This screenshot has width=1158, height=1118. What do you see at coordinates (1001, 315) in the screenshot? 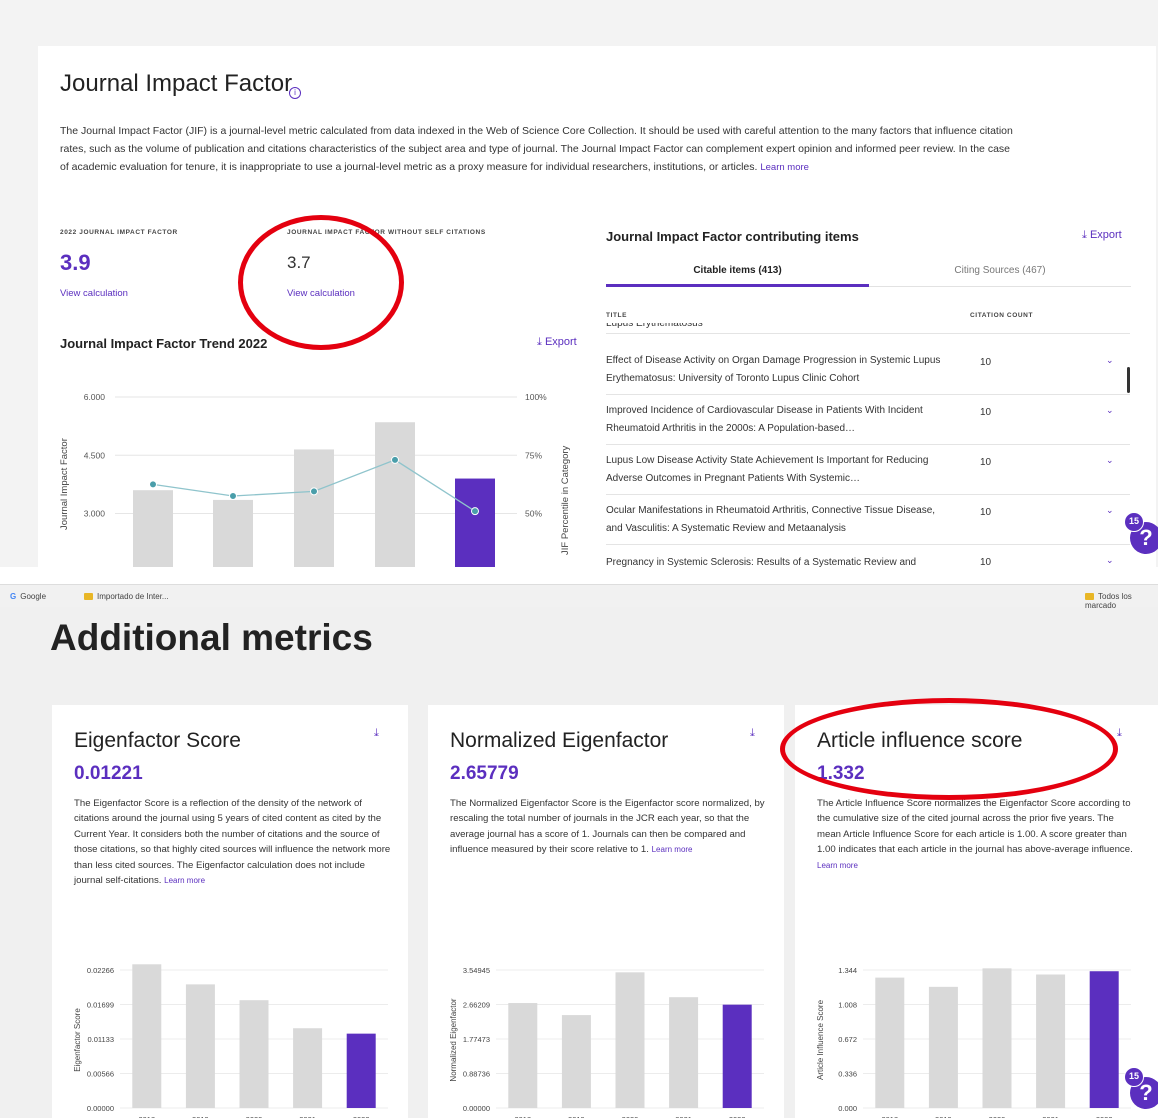
I see `column-header-citation-count: CITATION COUNT` at bounding box center [1001, 315].